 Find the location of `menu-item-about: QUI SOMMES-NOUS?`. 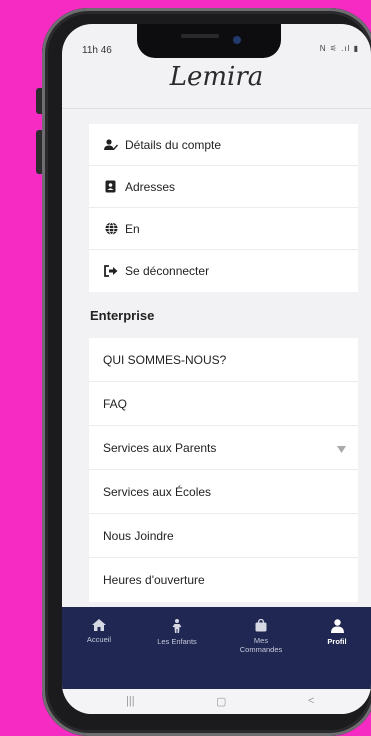

menu-item-about: QUI SOMMES-NOUS? is located at coordinates (223, 360).